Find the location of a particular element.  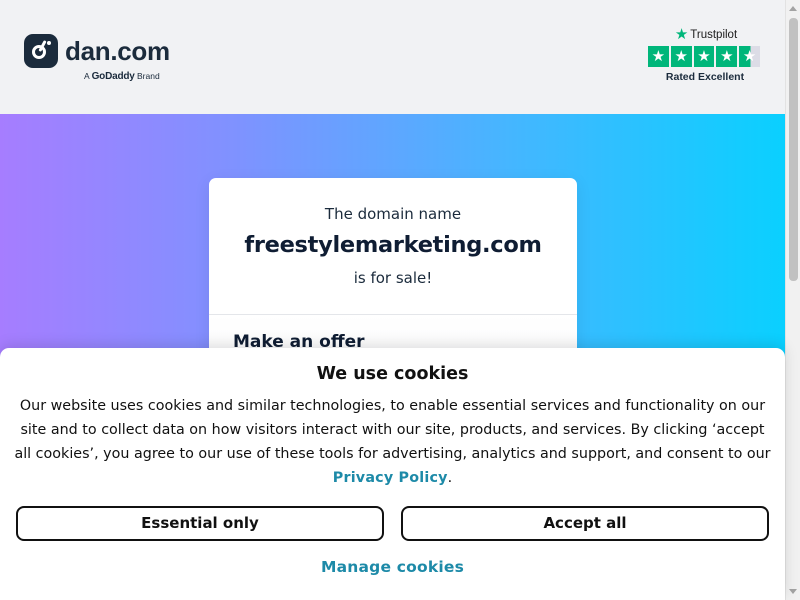

page-scrollbar is located at coordinates (792, 300).